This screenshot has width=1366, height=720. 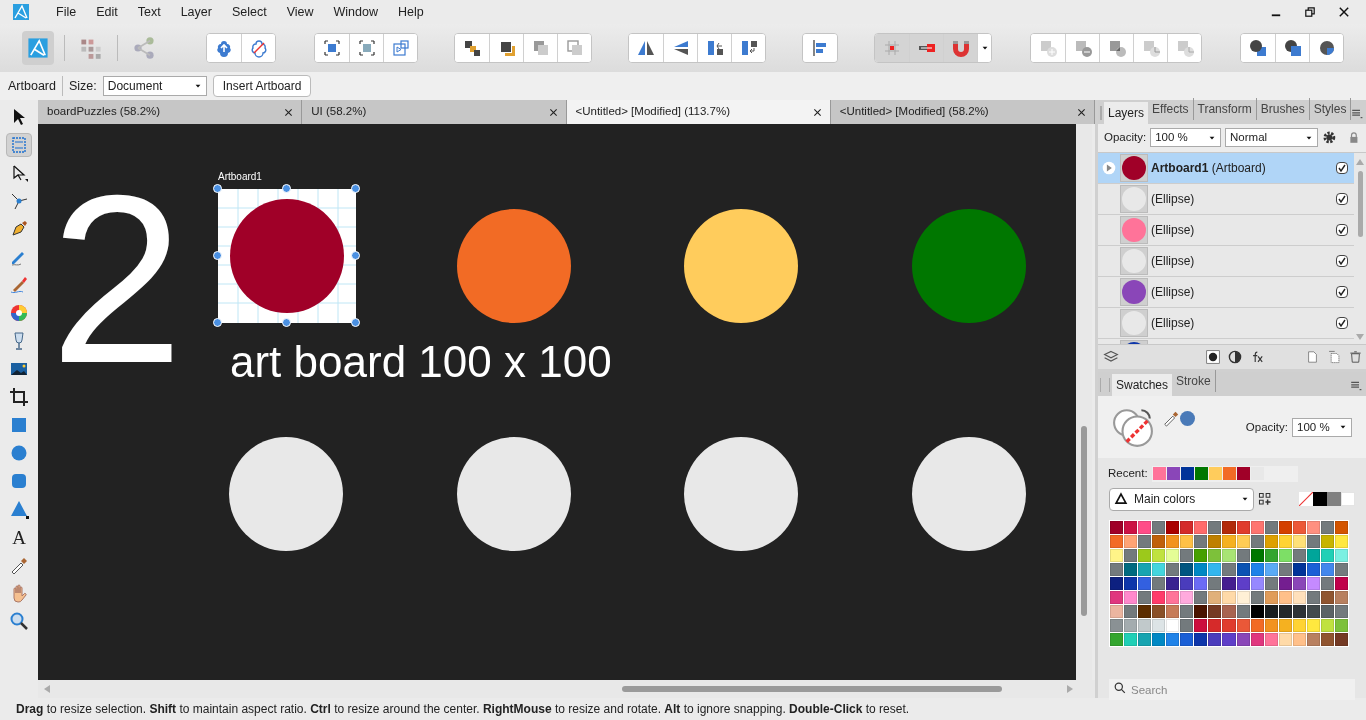 I want to click on panel-tab: Transform, so click(x=1225, y=109).